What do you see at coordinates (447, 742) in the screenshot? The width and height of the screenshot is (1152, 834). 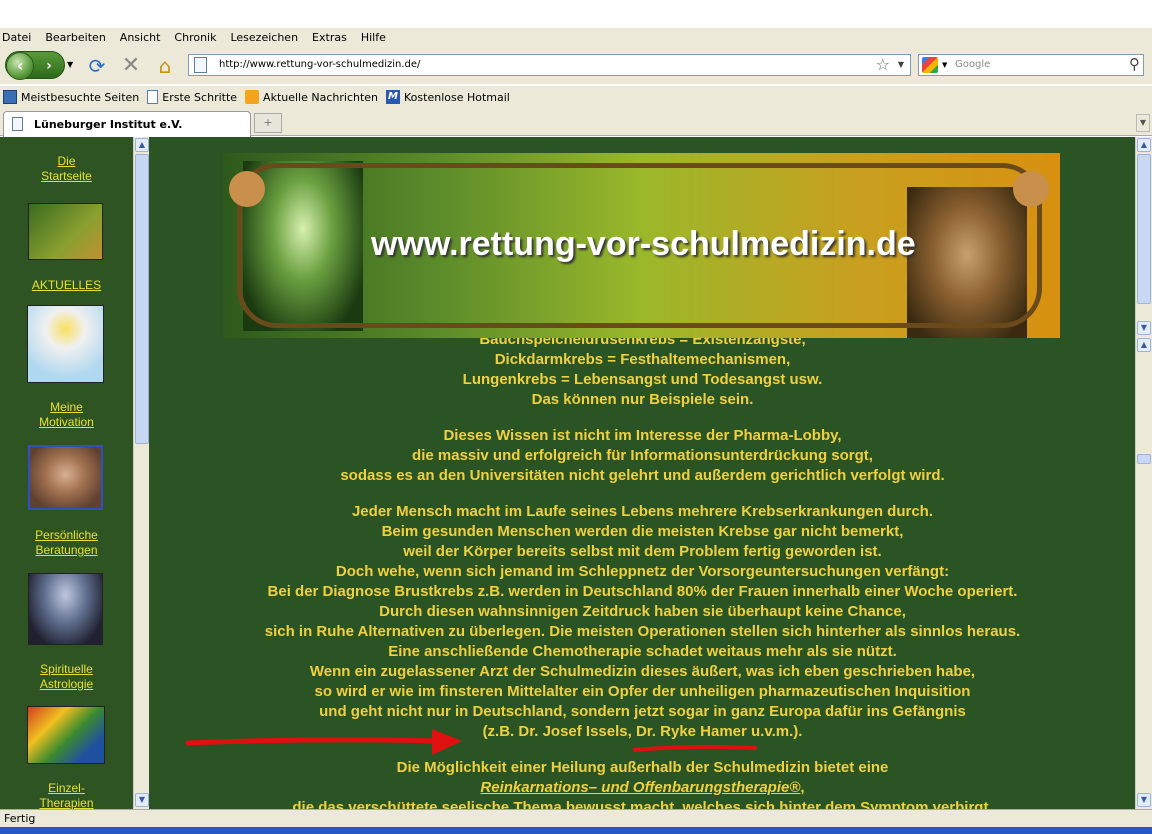 I see `red-arrow-head` at bounding box center [447, 742].